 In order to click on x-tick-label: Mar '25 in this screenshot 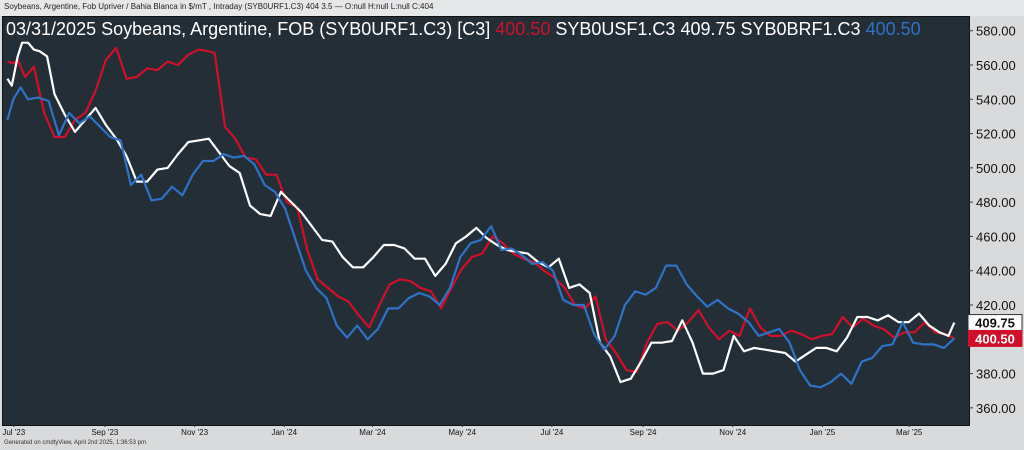, I will do `click(909, 432)`.